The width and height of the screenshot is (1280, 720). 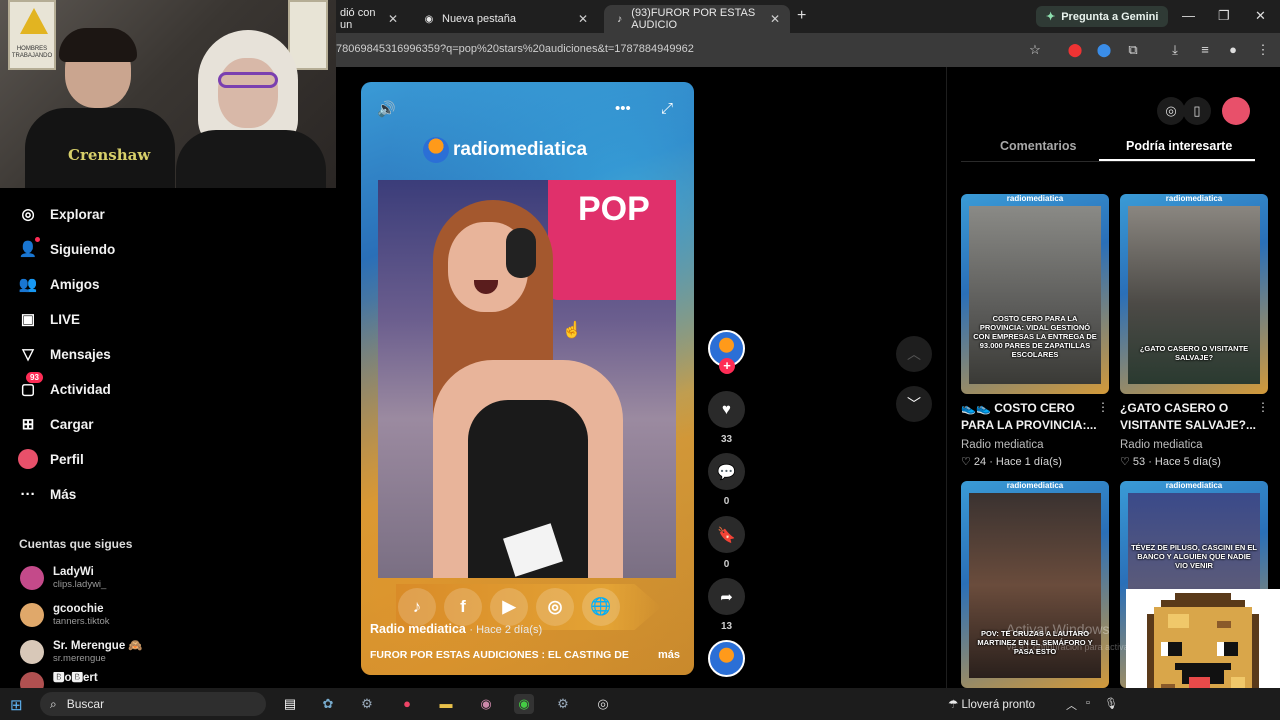 What do you see at coordinates (463, 607) in the screenshot?
I see `facebook-icon: f` at bounding box center [463, 607].